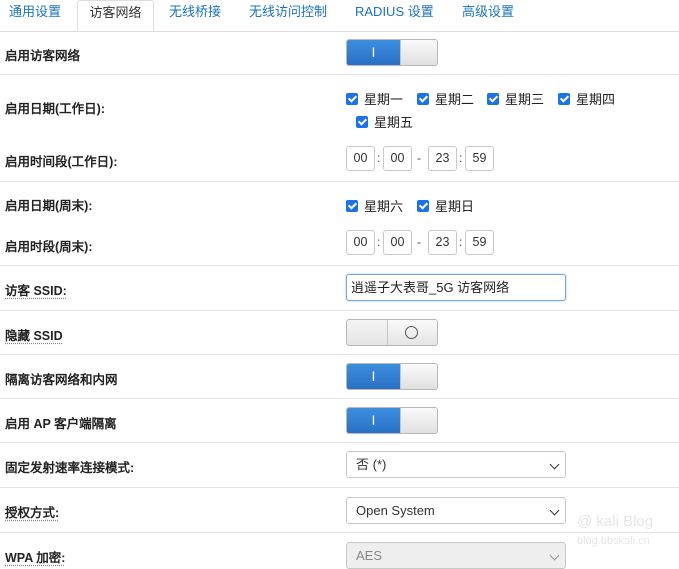  I want to click on weekday-end-hour-input: 23, so click(442, 158).